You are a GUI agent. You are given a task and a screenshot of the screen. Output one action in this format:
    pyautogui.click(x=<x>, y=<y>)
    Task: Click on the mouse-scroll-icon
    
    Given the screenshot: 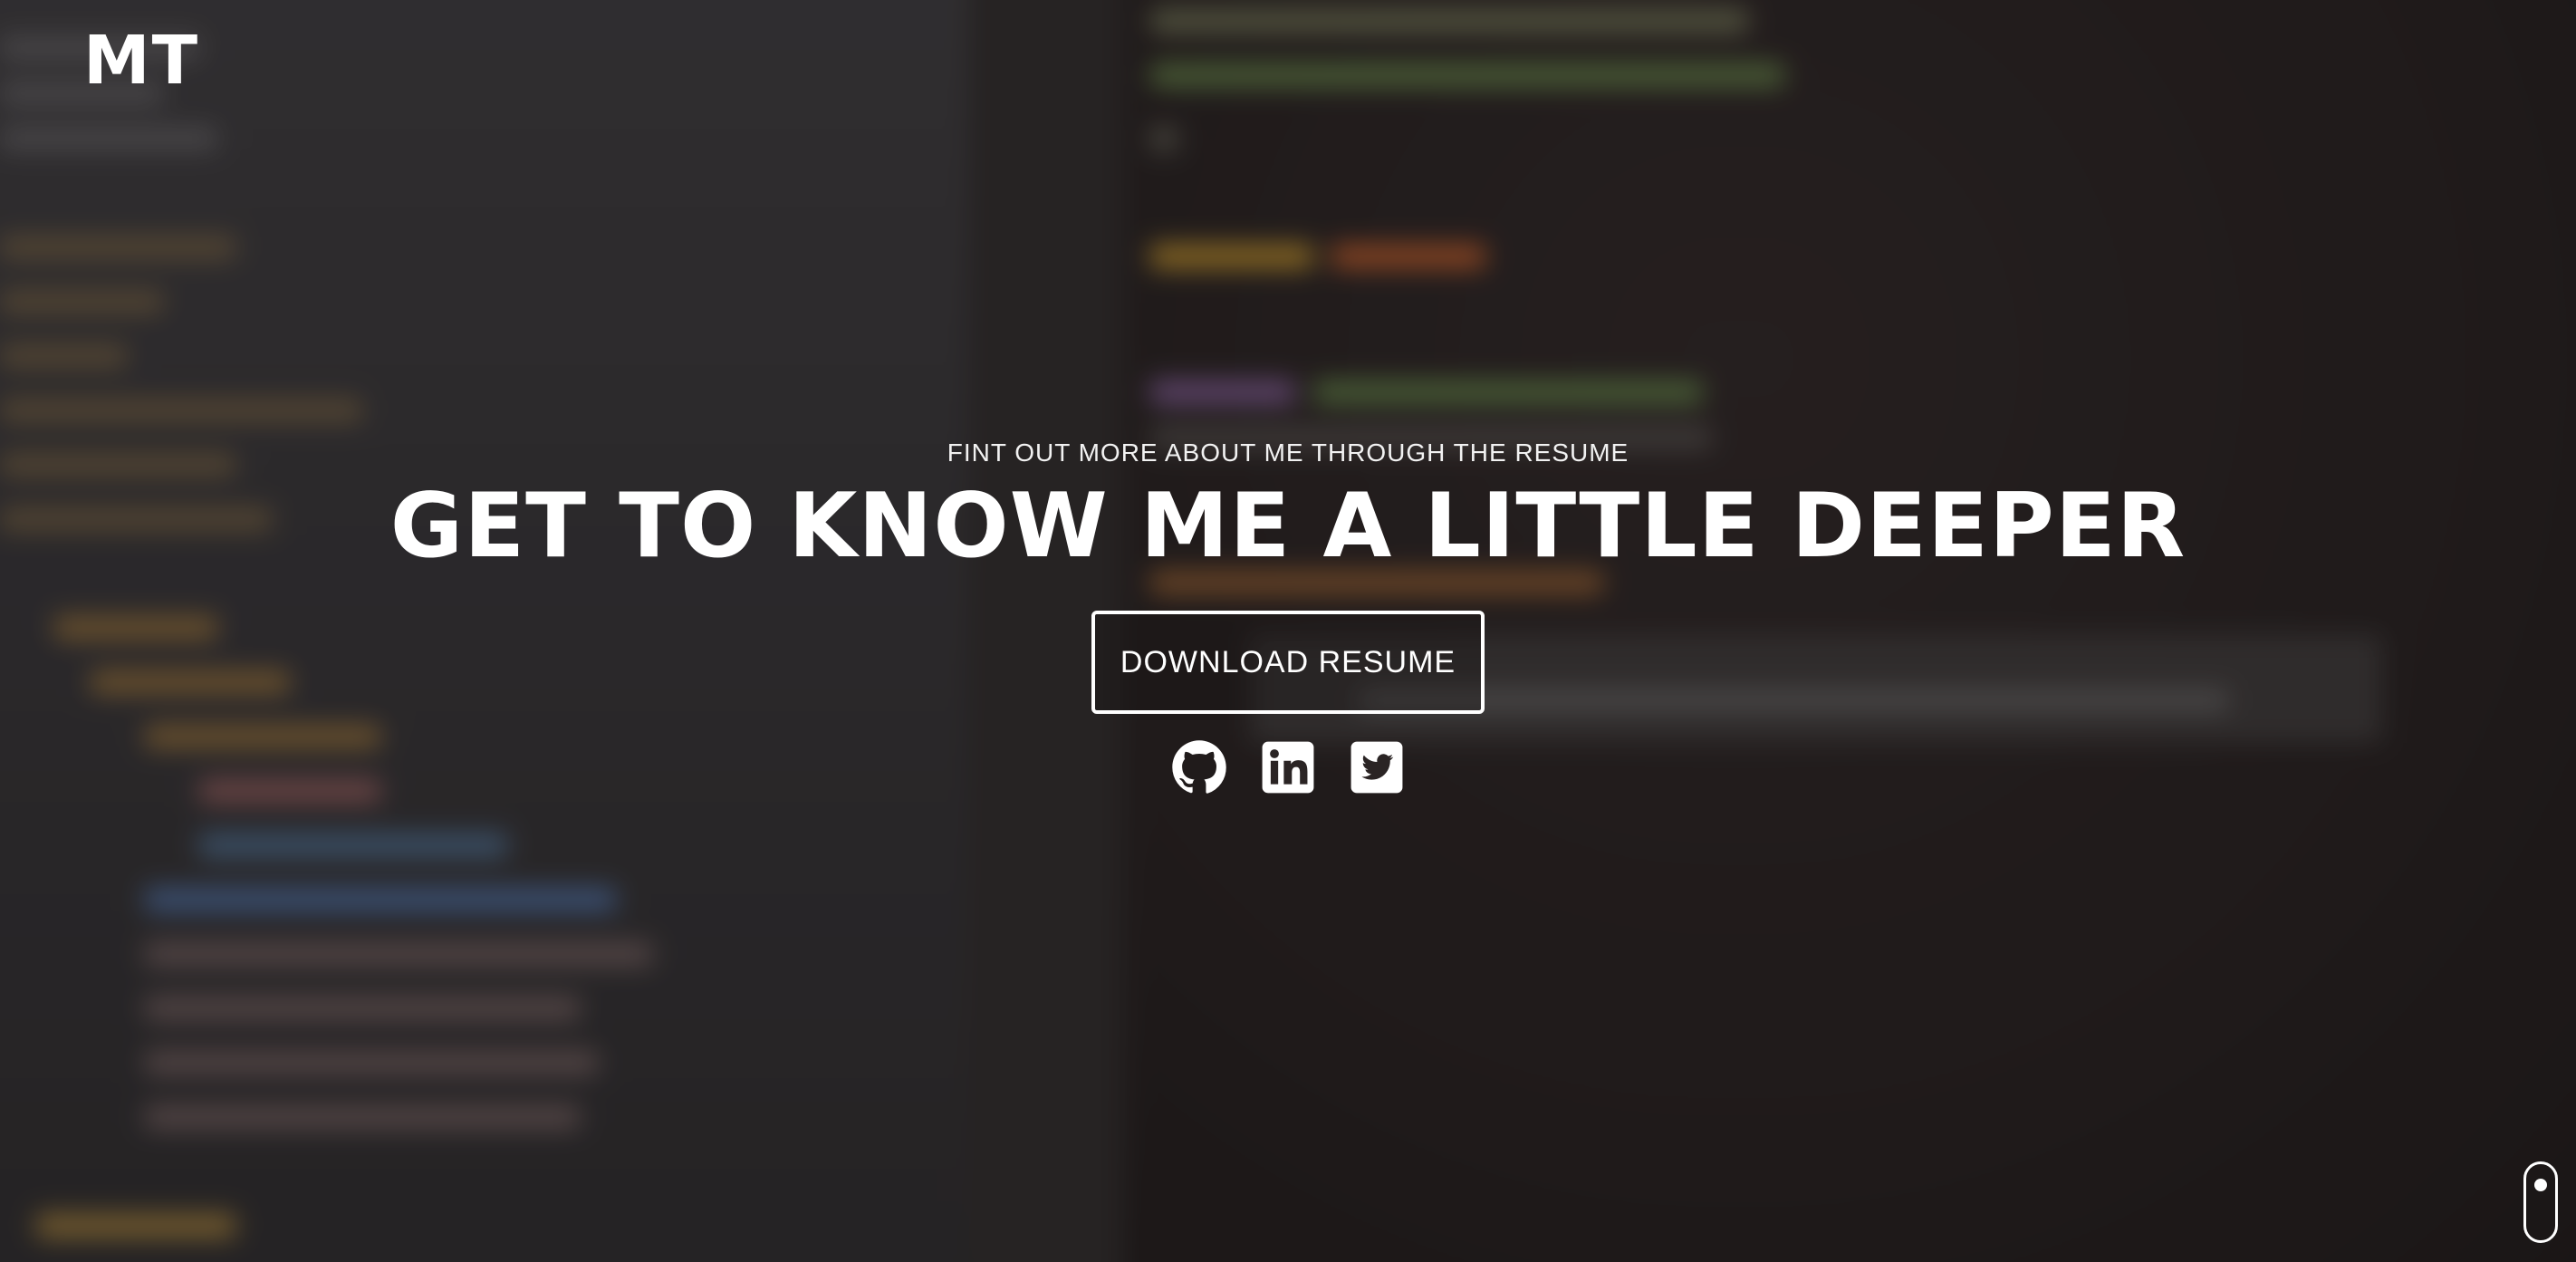 What is the action you would take?
    pyautogui.click(x=2540, y=1202)
    